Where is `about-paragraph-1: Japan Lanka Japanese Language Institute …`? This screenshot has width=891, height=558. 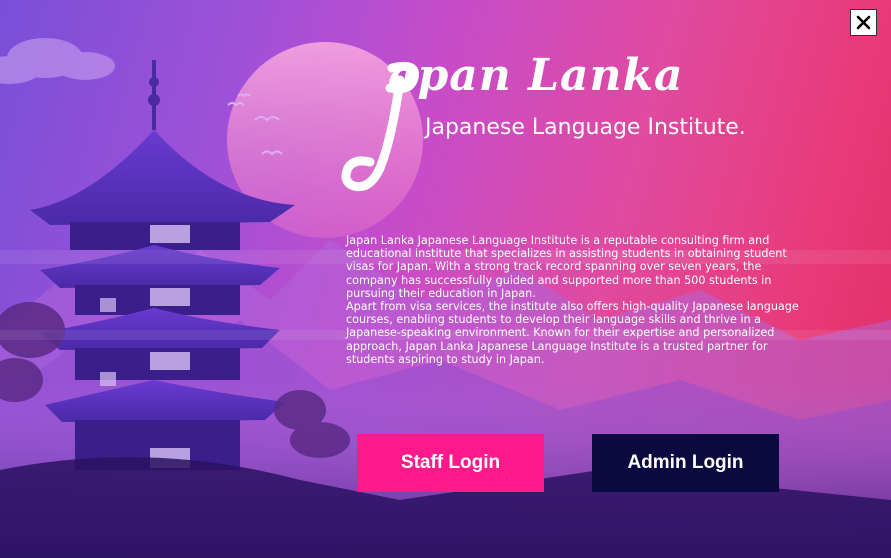
about-paragraph-1: Japan Lanka Japanese Language Institute … is located at coordinates (566, 267).